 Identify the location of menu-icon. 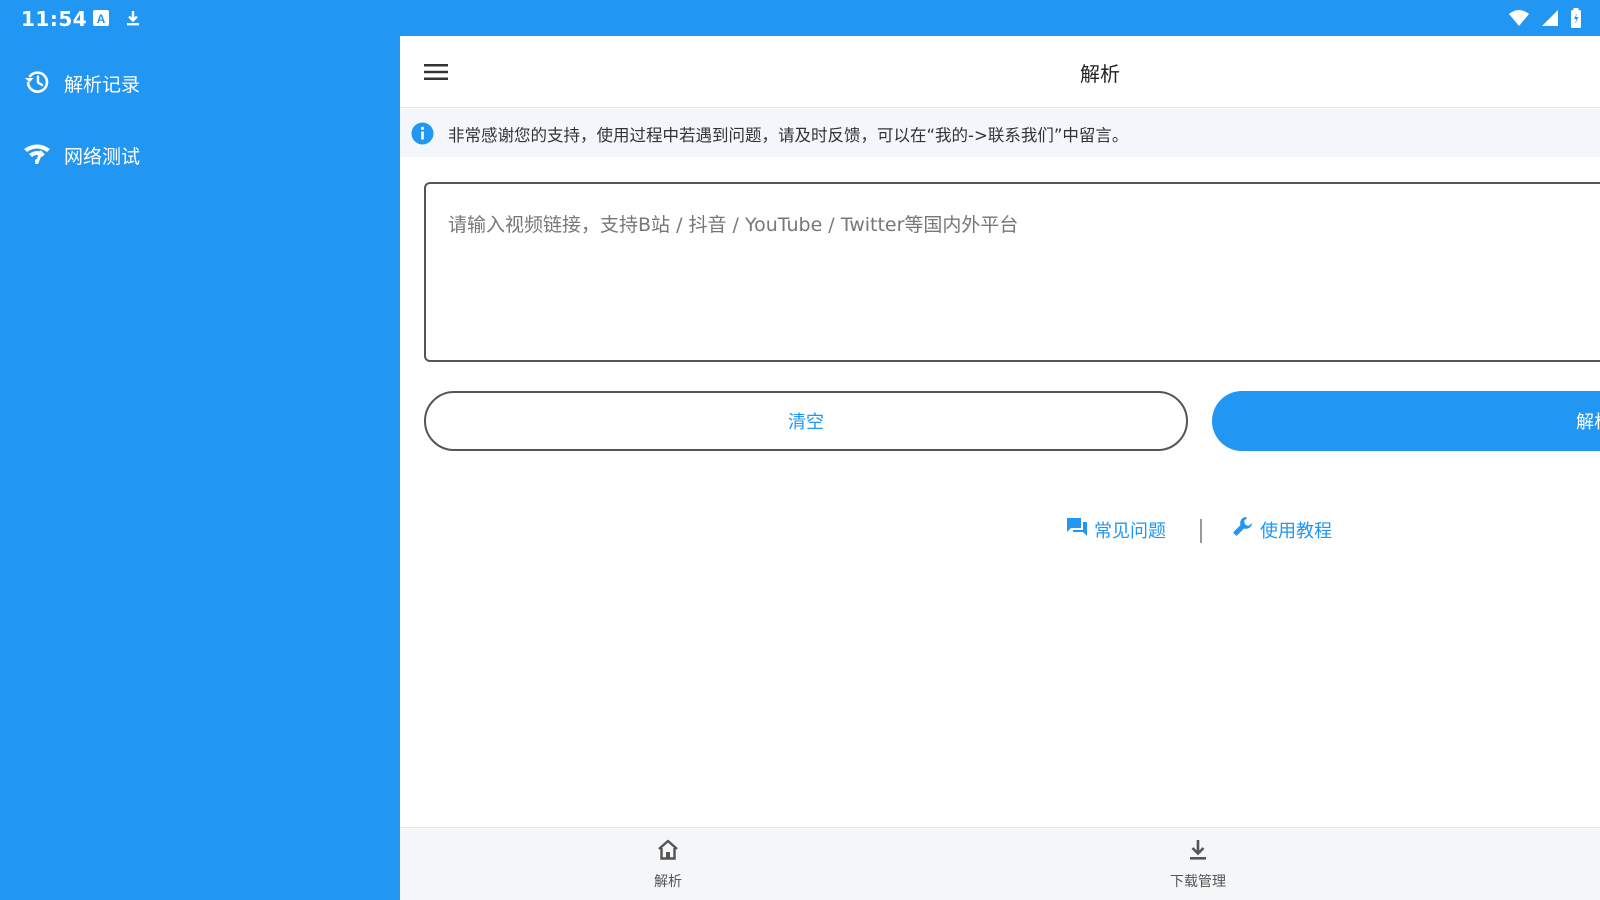
(436, 72).